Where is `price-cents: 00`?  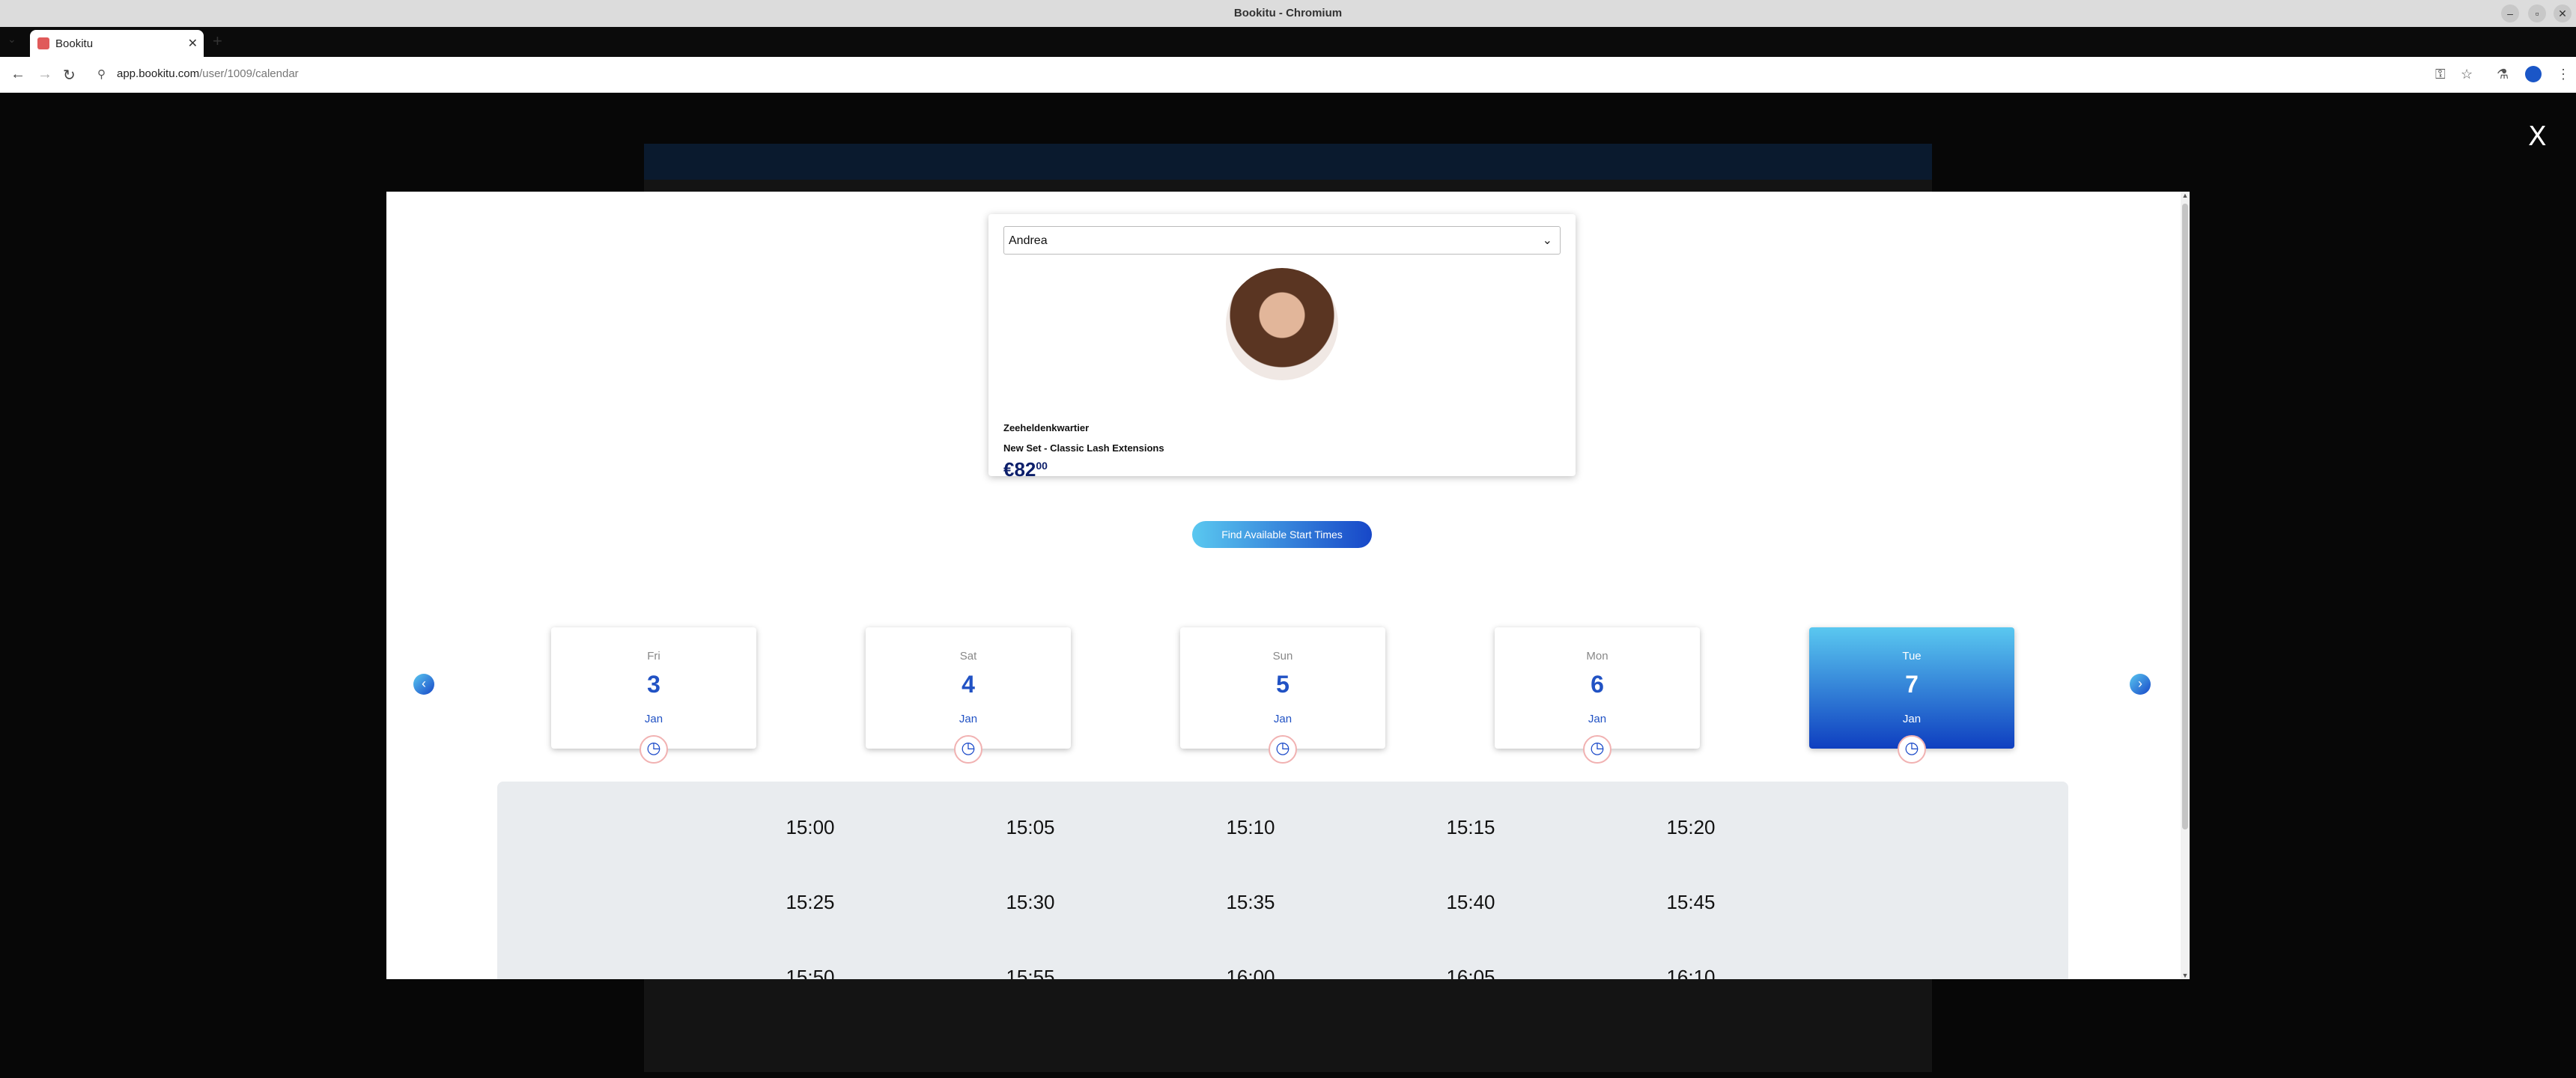
price-cents: 00 is located at coordinates (1042, 466).